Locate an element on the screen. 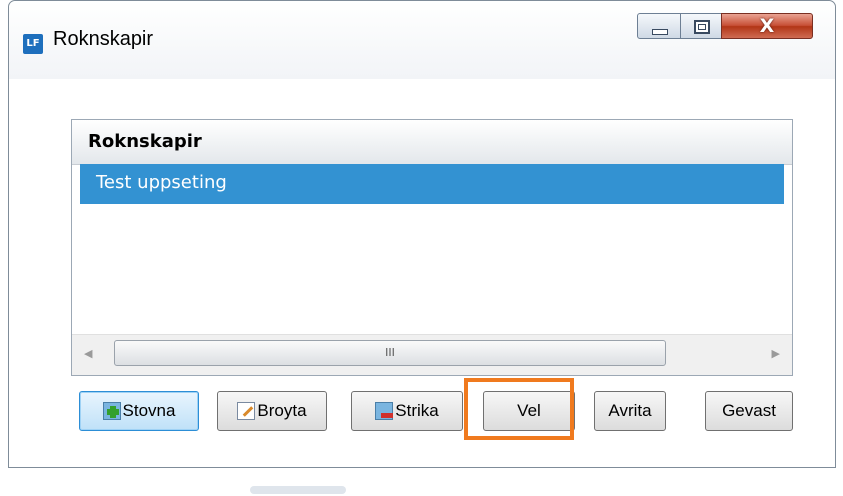 The height and width of the screenshot is (496, 843). close-icon: X is located at coordinates (767, 26).